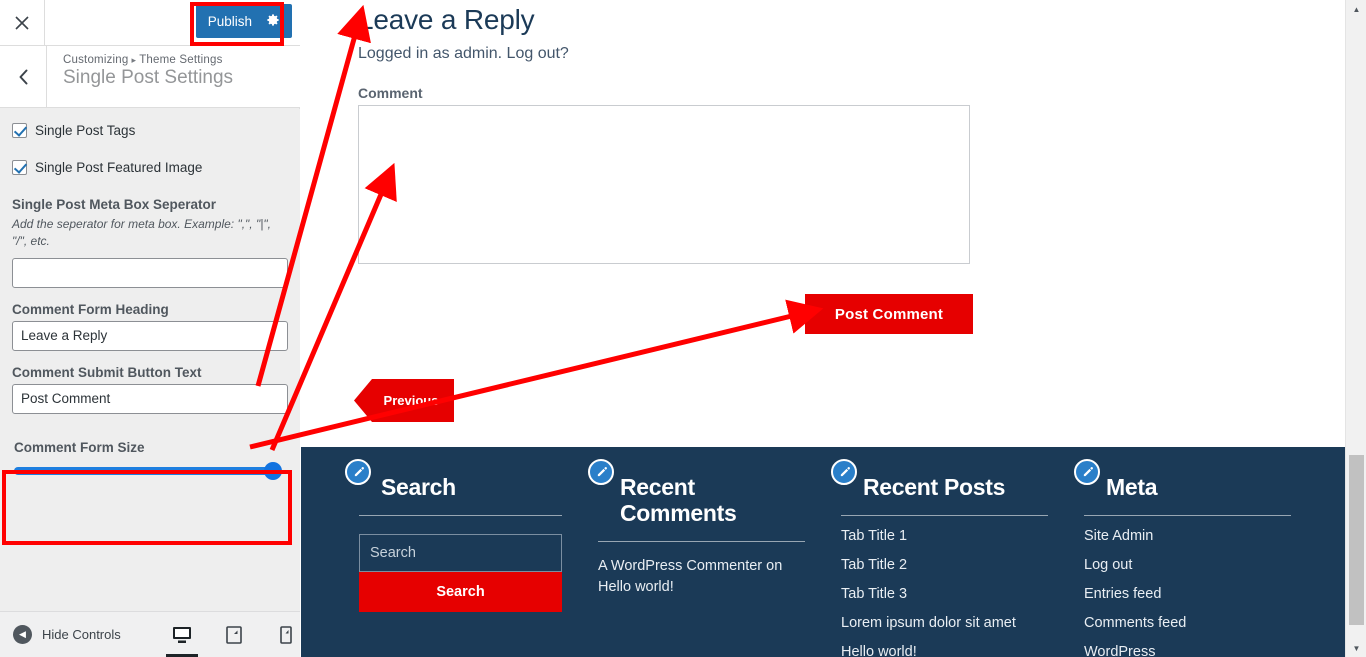 This screenshot has width=1366, height=657. I want to click on widget-title: Recent Comments, so click(678, 500).